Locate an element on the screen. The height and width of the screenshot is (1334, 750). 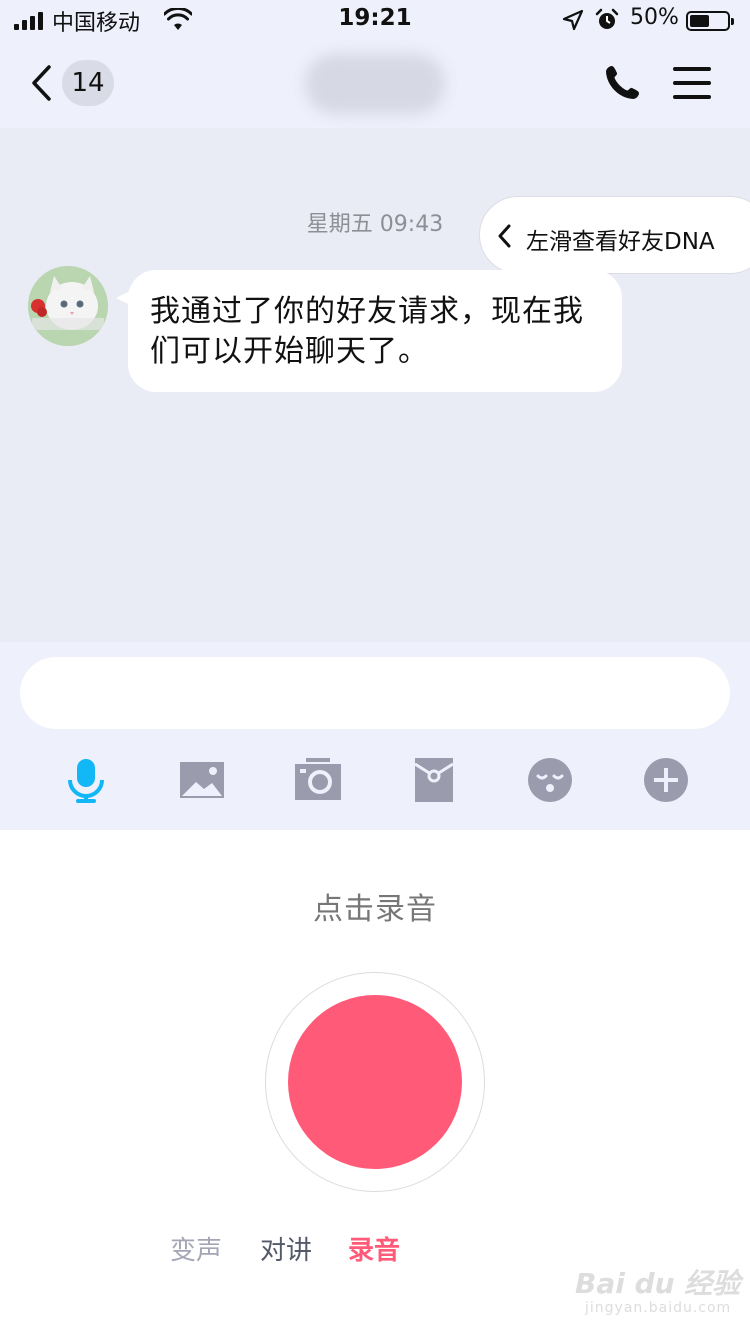
mode-voice-change: 变声 is located at coordinates (196, 1248).